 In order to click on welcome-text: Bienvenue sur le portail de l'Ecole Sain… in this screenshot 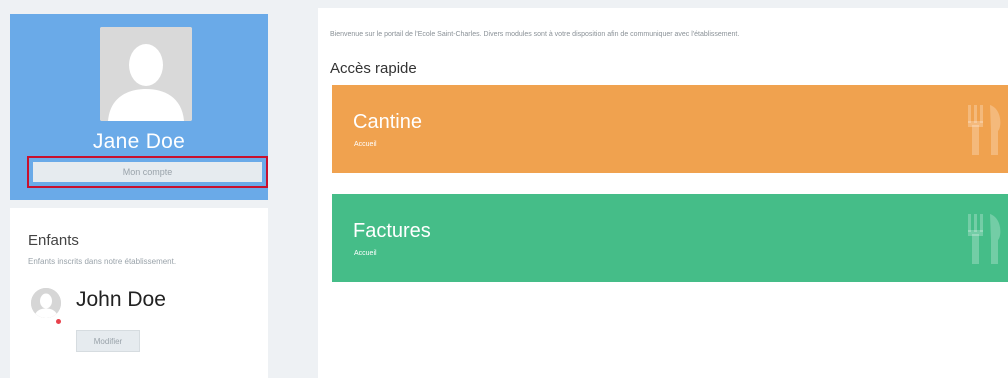, I will do `click(535, 34)`.